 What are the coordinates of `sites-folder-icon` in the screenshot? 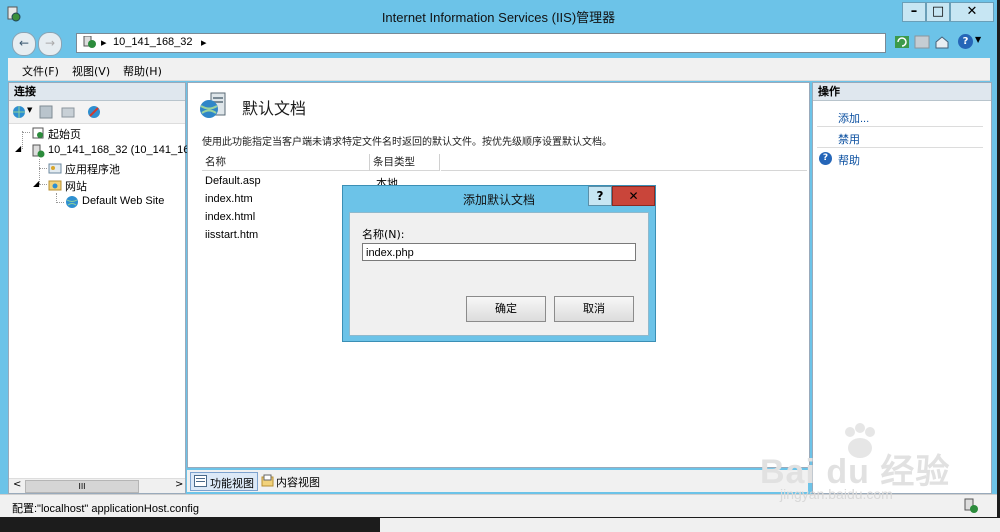 It's located at (55, 185).